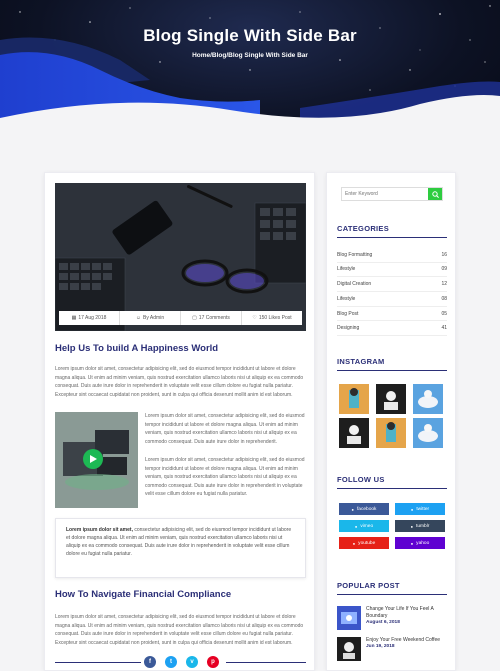  I want to click on category-item: Lifestyle 09, so click(392, 270).